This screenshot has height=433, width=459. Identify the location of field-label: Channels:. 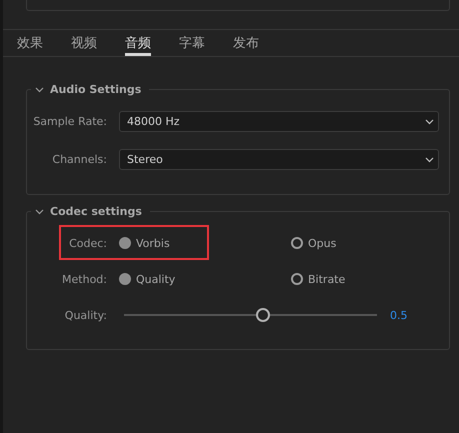
(79, 159).